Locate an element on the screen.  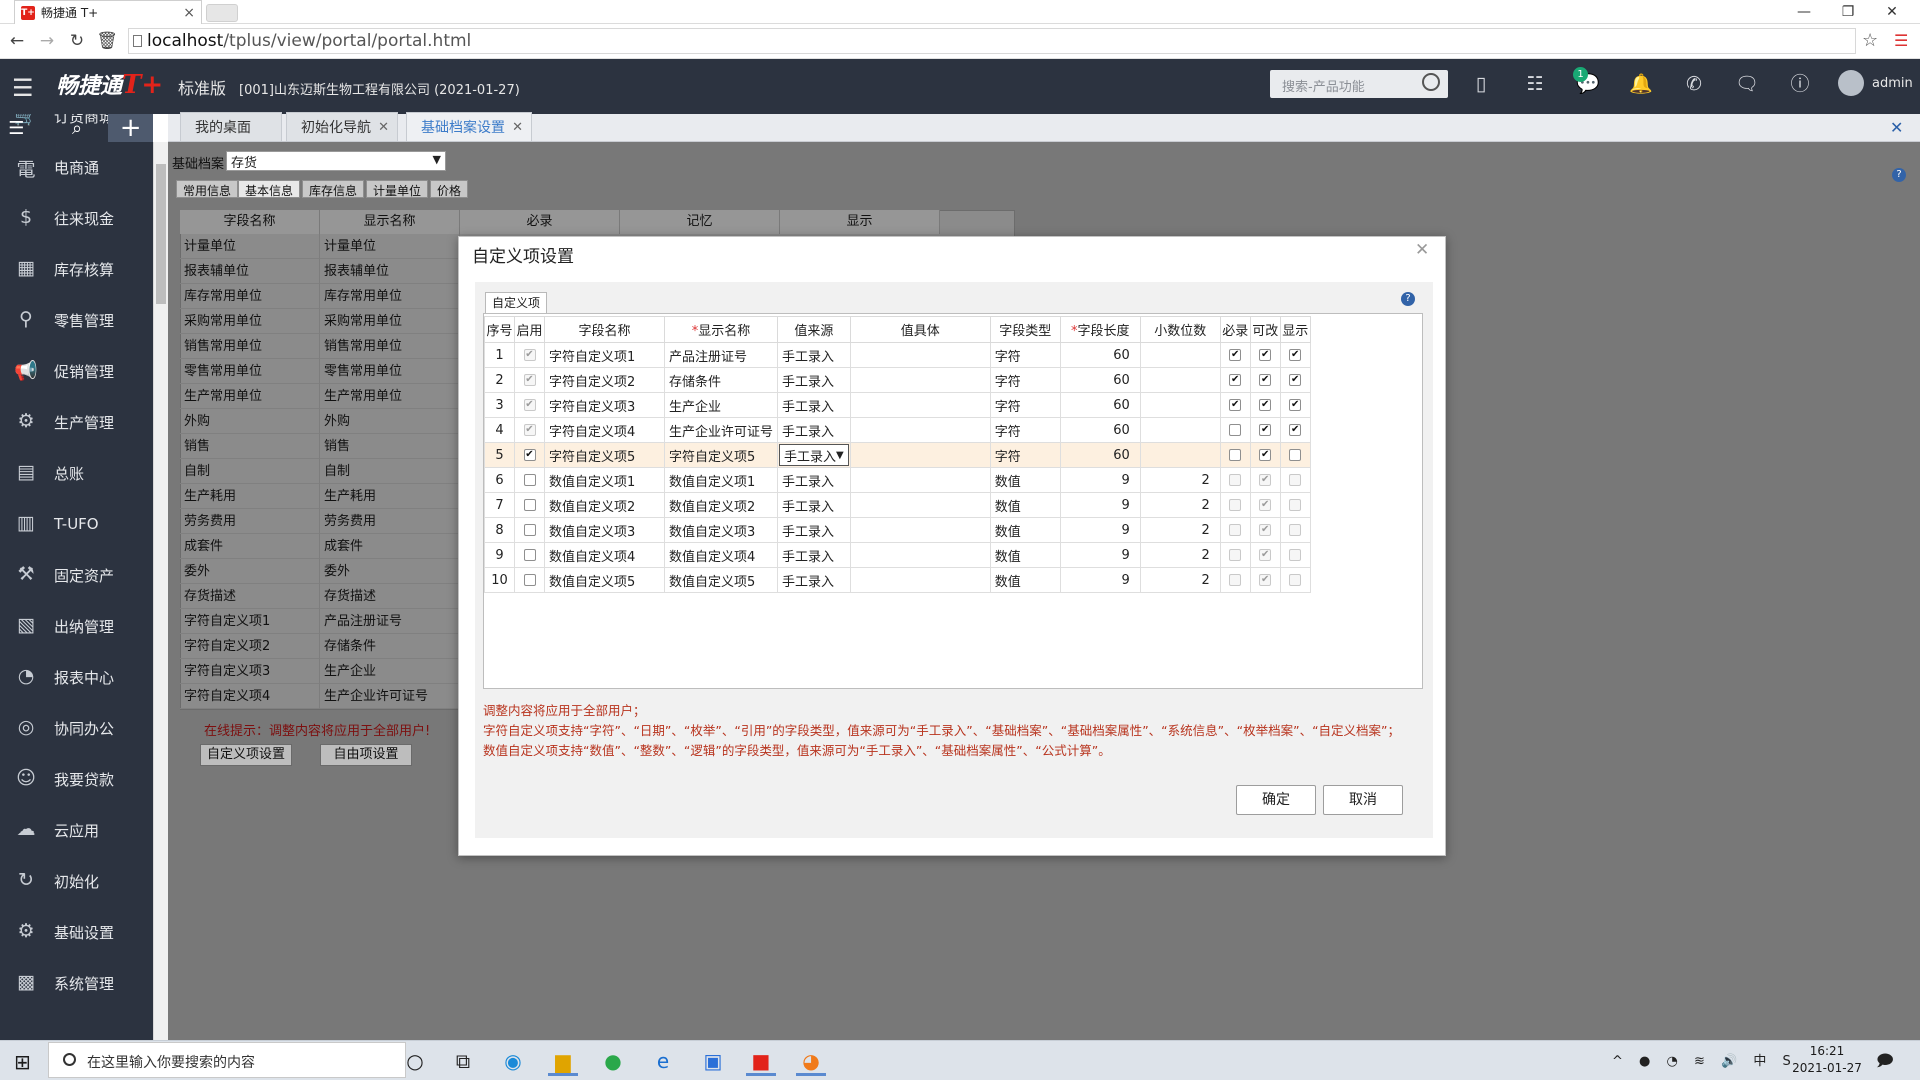
bookmark-star-icon: ☆ is located at coordinates (1870, 40).